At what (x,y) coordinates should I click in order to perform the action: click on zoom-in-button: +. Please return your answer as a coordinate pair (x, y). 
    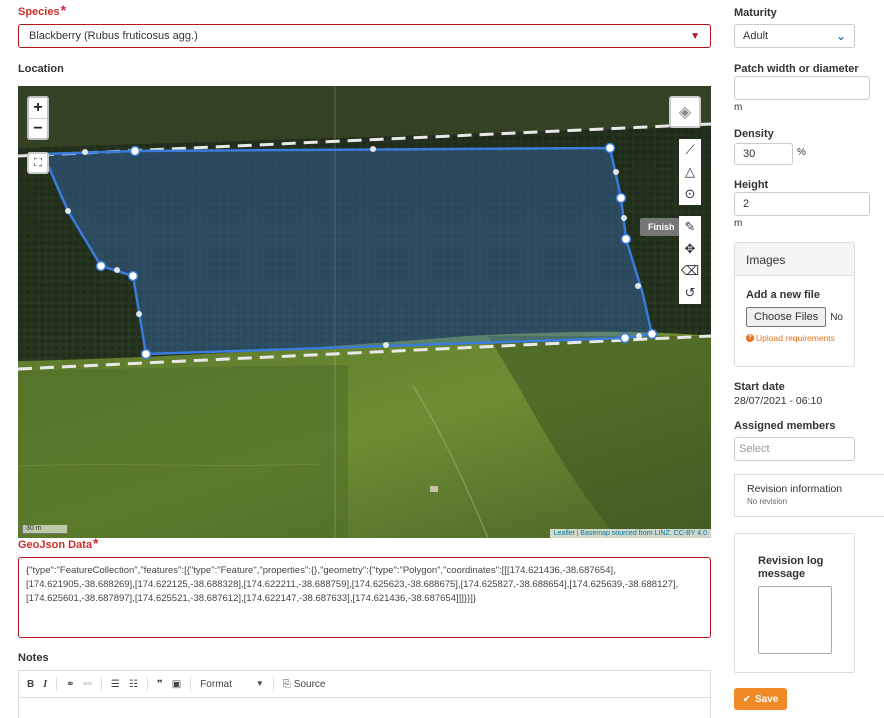
    Looking at the image, I should click on (38, 108).